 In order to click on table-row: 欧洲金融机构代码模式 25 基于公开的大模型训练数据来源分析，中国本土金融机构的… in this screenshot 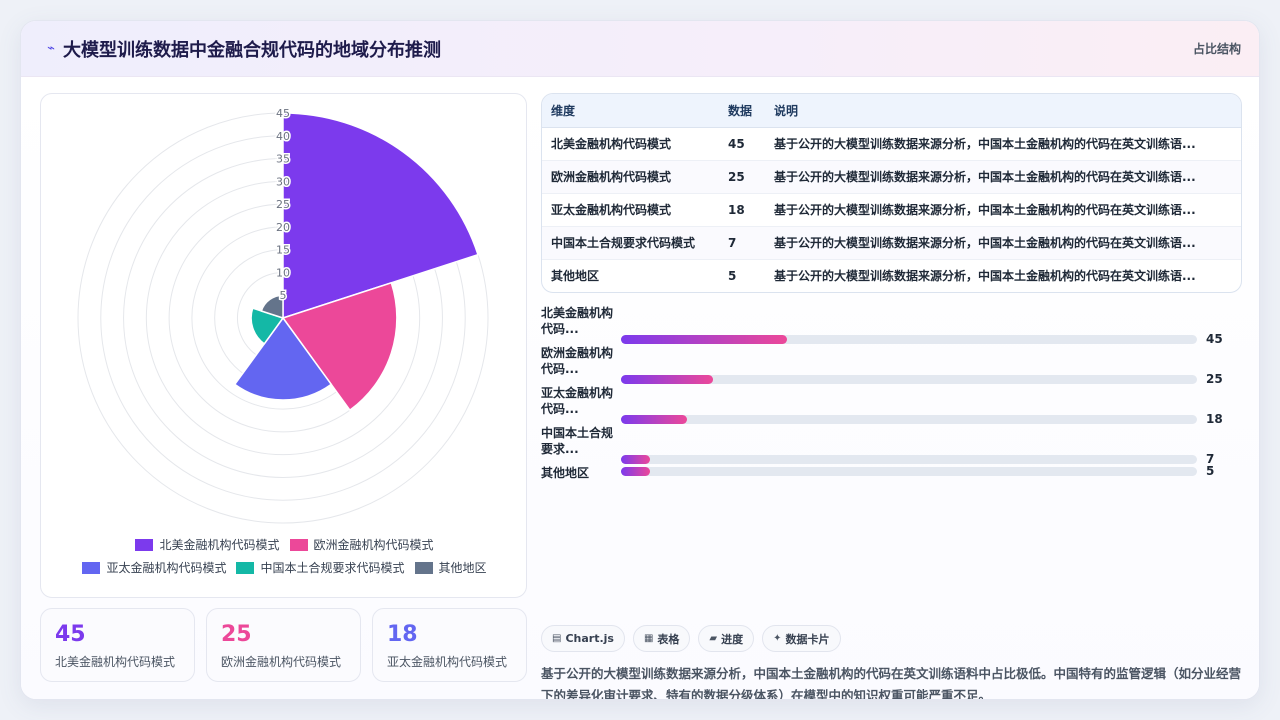, I will do `click(891, 177)`.